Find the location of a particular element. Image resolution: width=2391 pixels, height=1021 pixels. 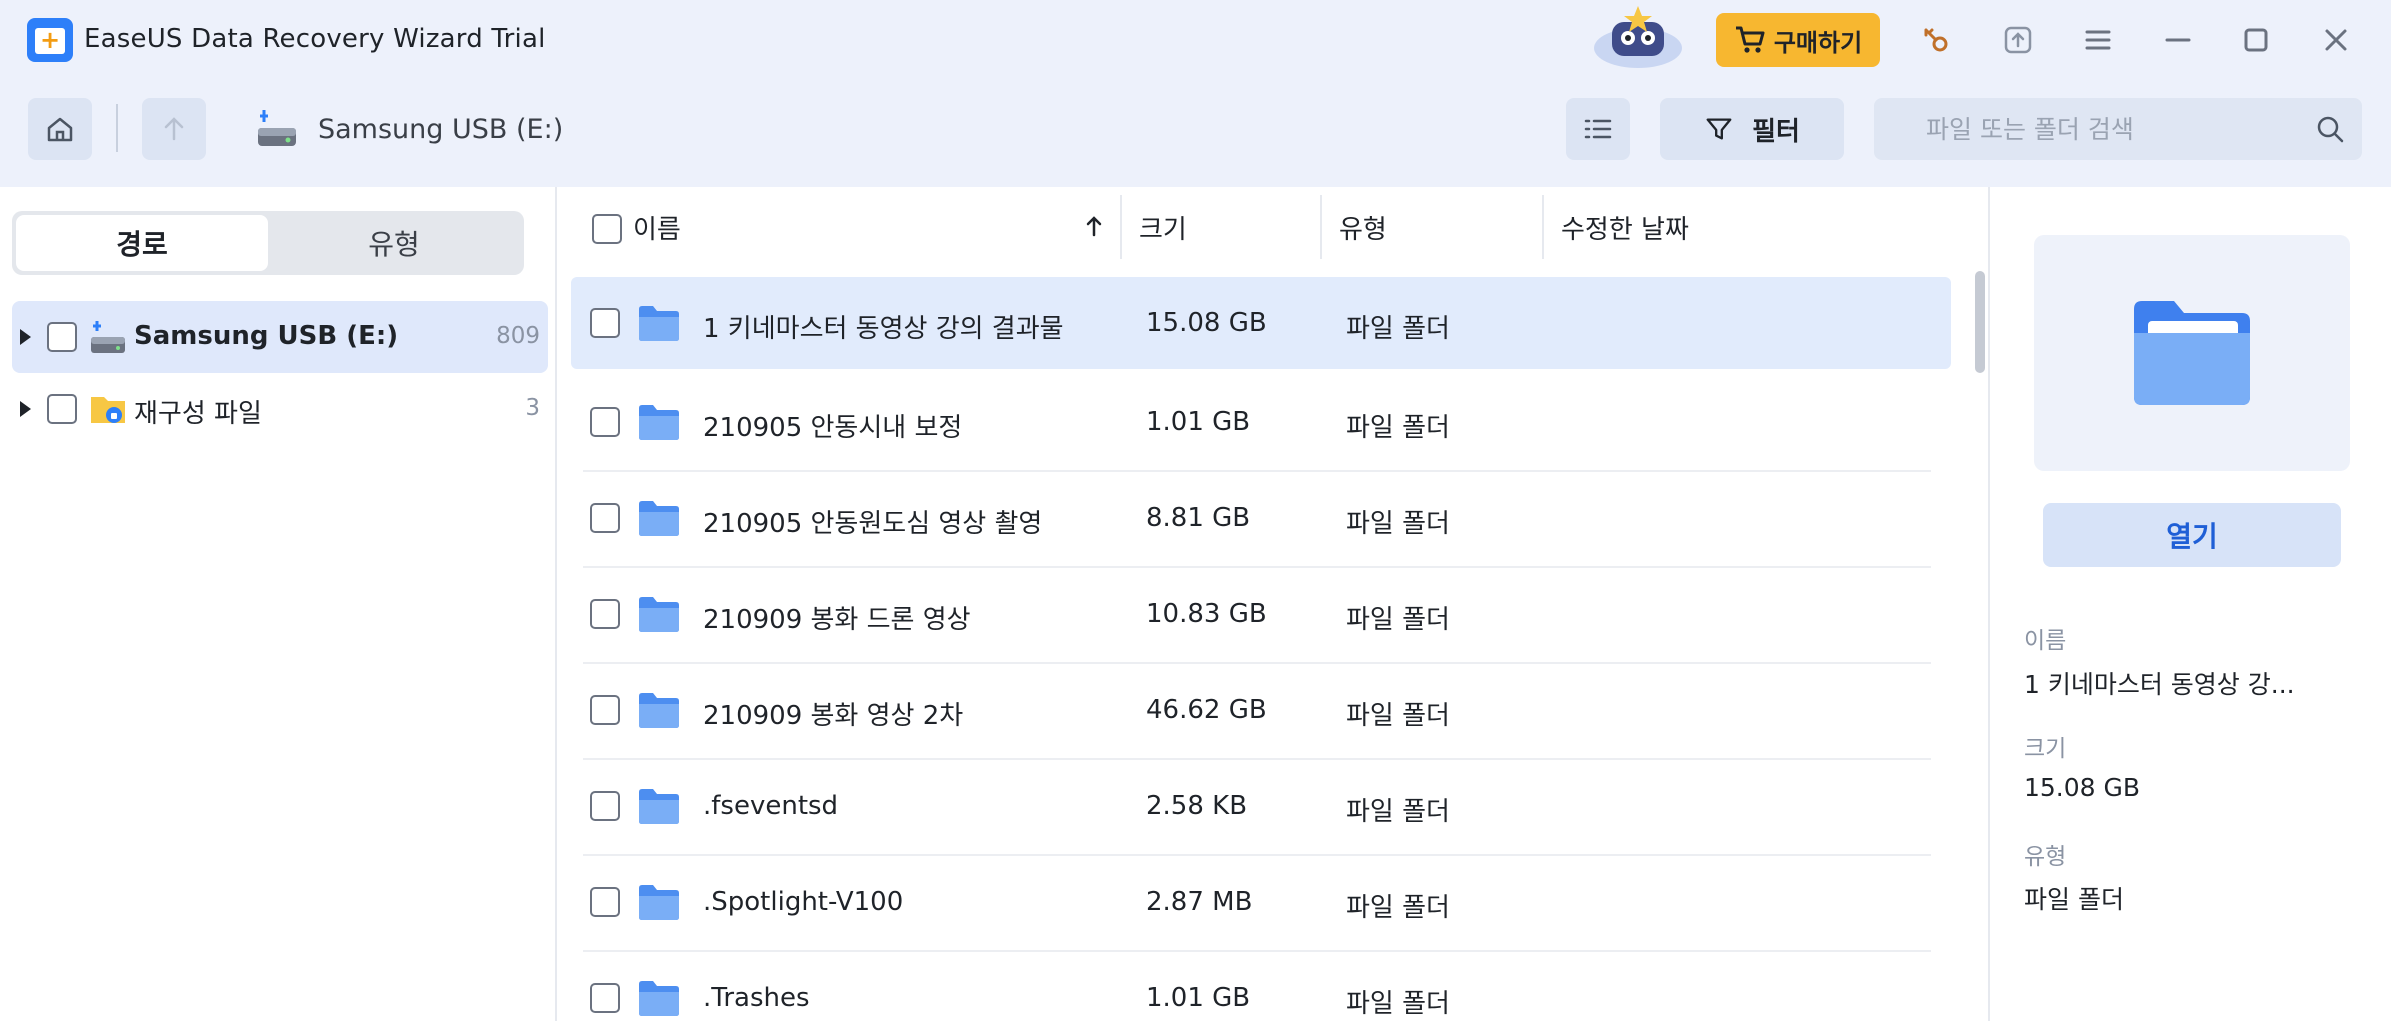

select-all-checkbox is located at coordinates (607, 229).